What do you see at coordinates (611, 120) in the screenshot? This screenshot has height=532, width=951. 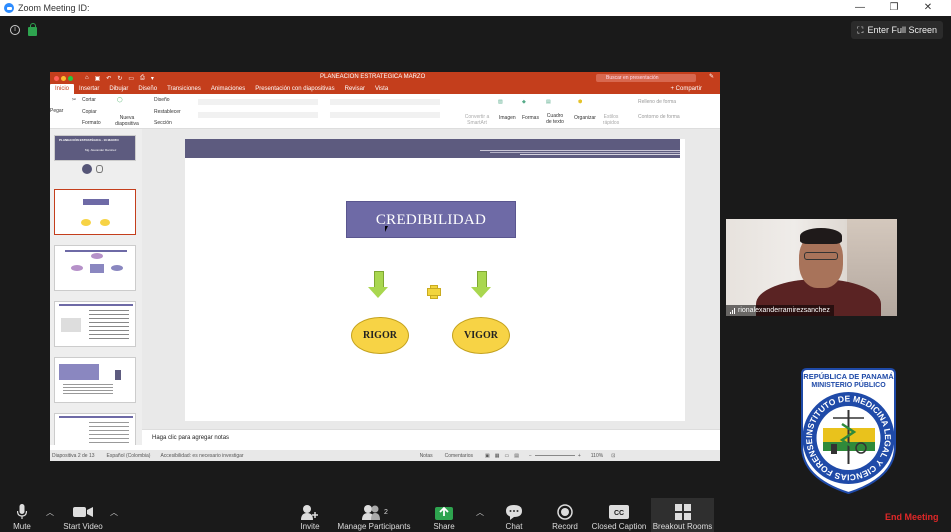 I see `ribbon-quick-styles: Estilos rápidos` at bounding box center [611, 120].